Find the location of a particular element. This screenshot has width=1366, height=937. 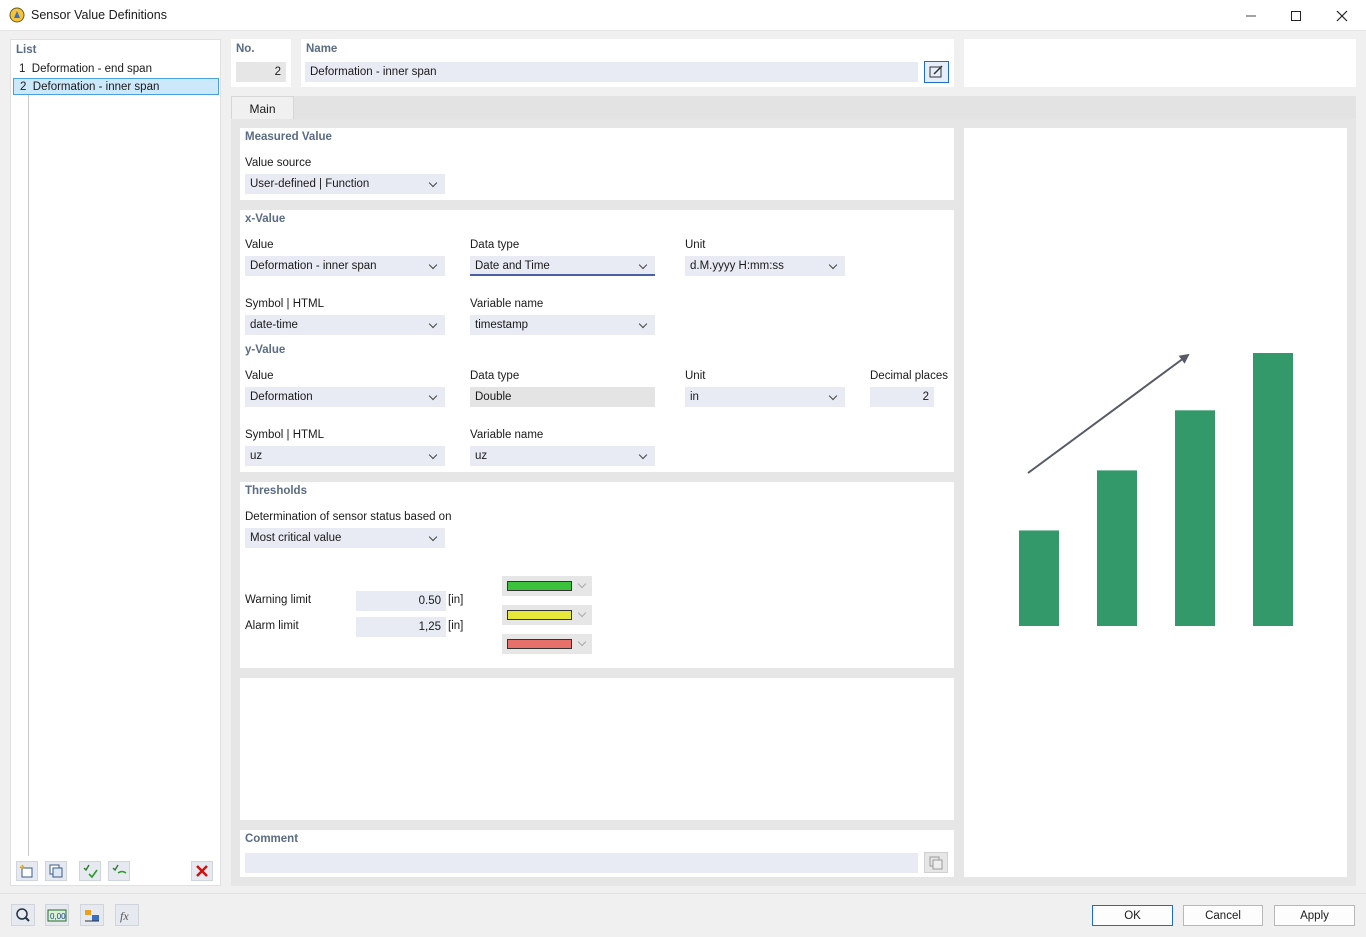

warning-color-select is located at coordinates (547, 615).